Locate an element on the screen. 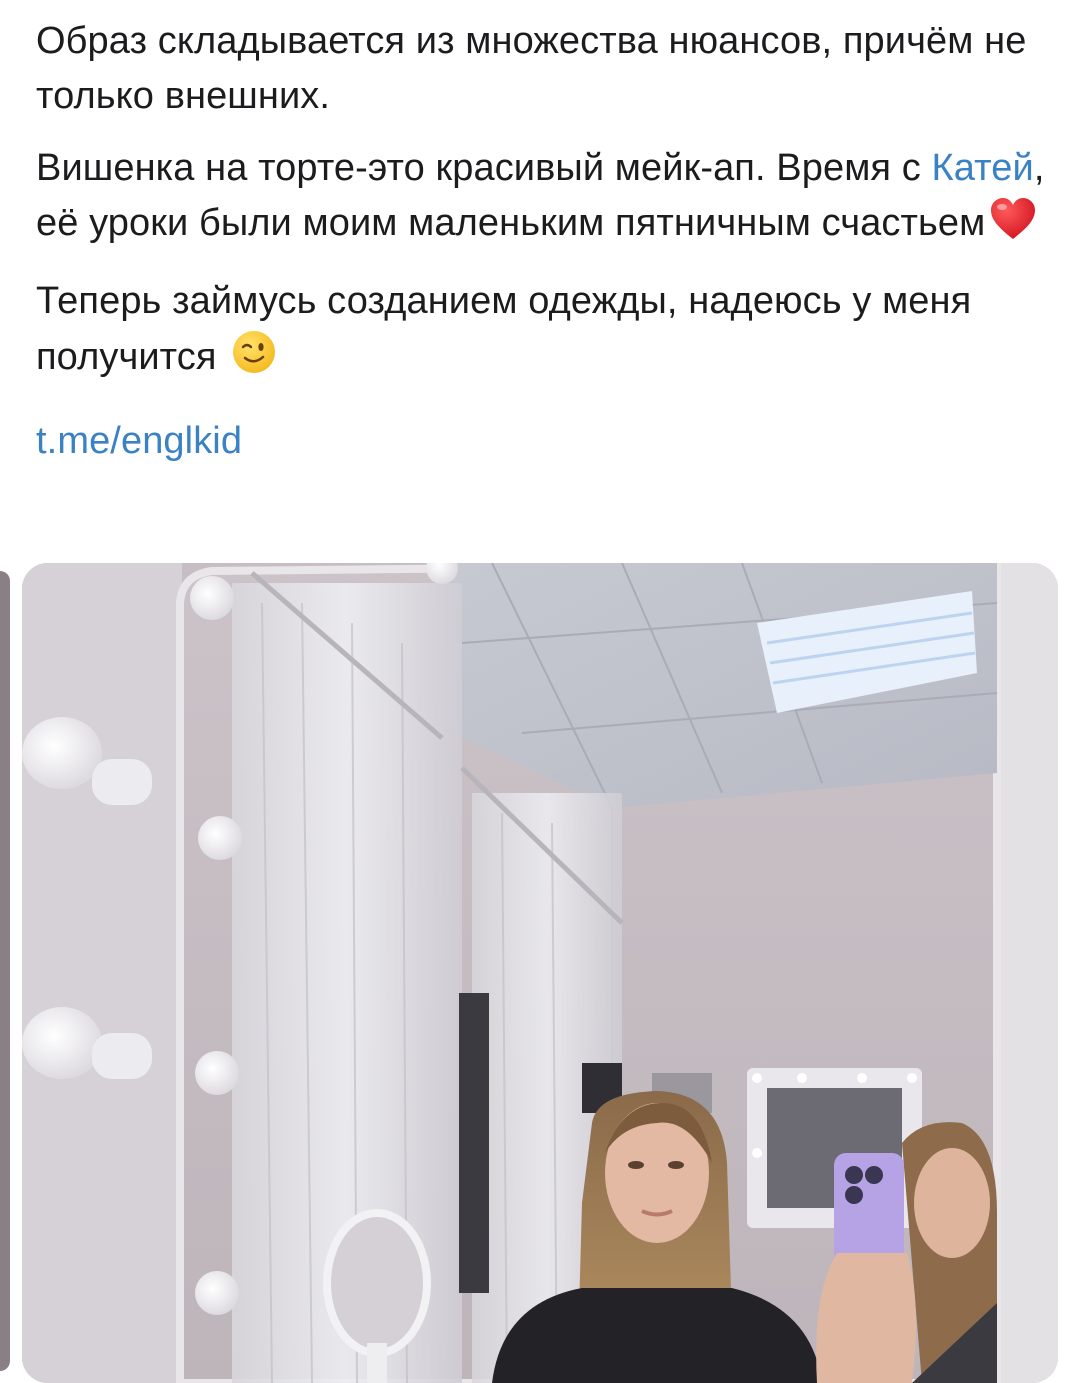 The height and width of the screenshot is (1383, 1080). post-link: t.me/englkid is located at coordinates (139, 441).